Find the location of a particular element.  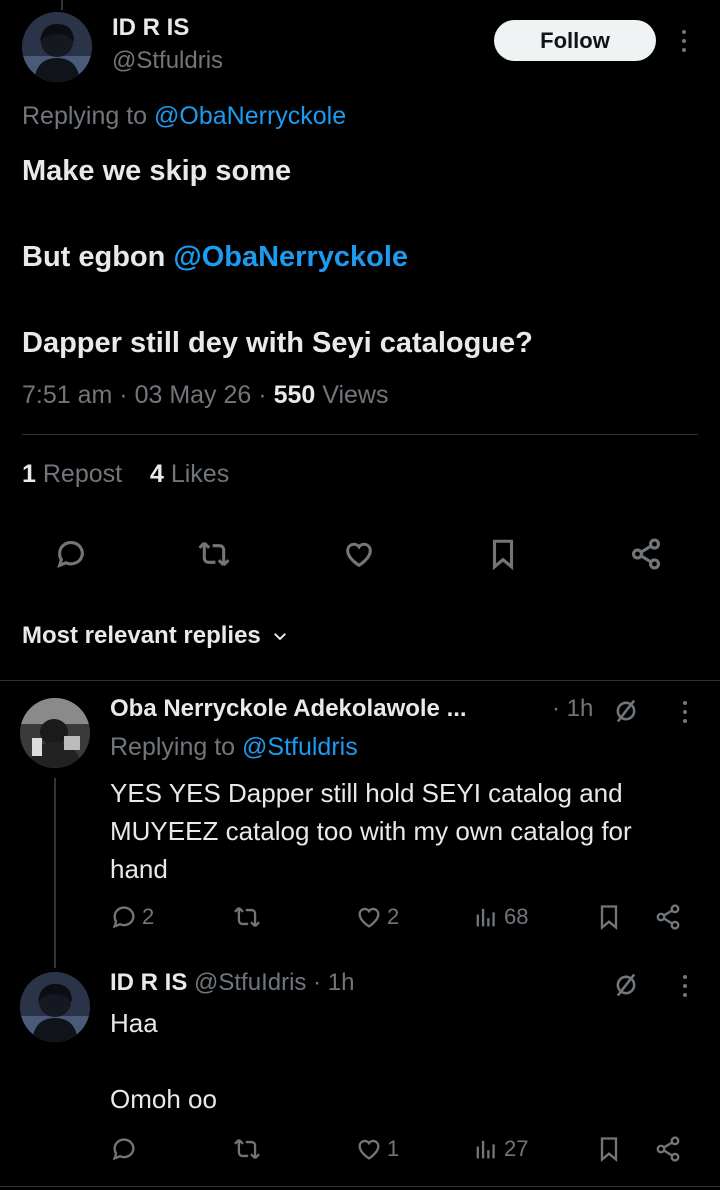

tweet-mention: @ObaNerryckole is located at coordinates (290, 257).